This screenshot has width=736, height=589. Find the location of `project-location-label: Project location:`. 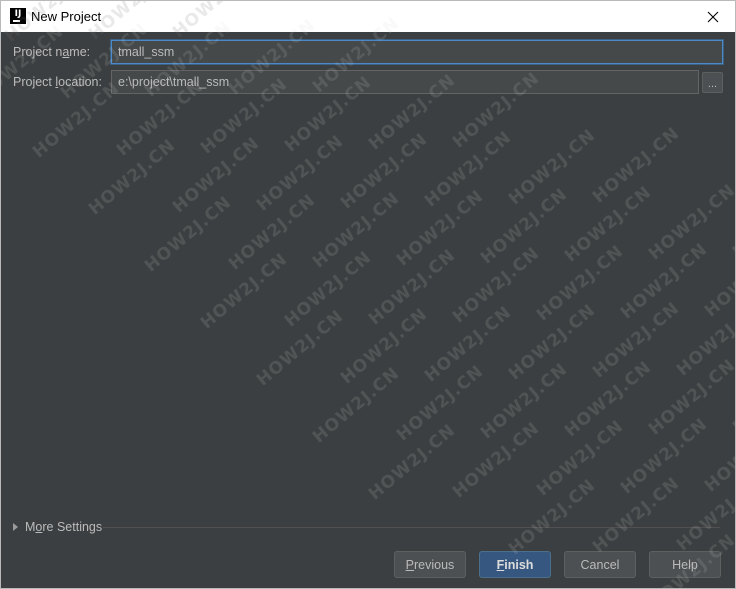

project-location-label: Project location: is located at coordinates (57, 82).